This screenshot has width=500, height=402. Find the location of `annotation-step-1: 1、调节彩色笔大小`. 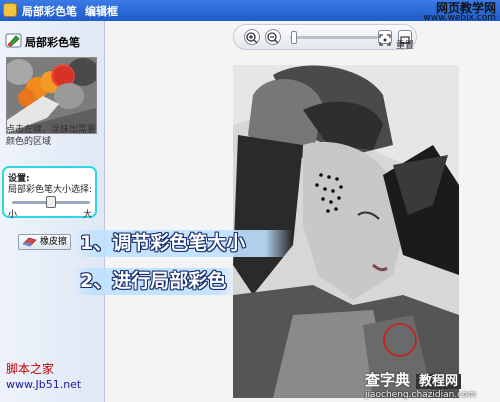

annotation-step-1: 1、调节彩色笔大小 is located at coordinates (182, 243).